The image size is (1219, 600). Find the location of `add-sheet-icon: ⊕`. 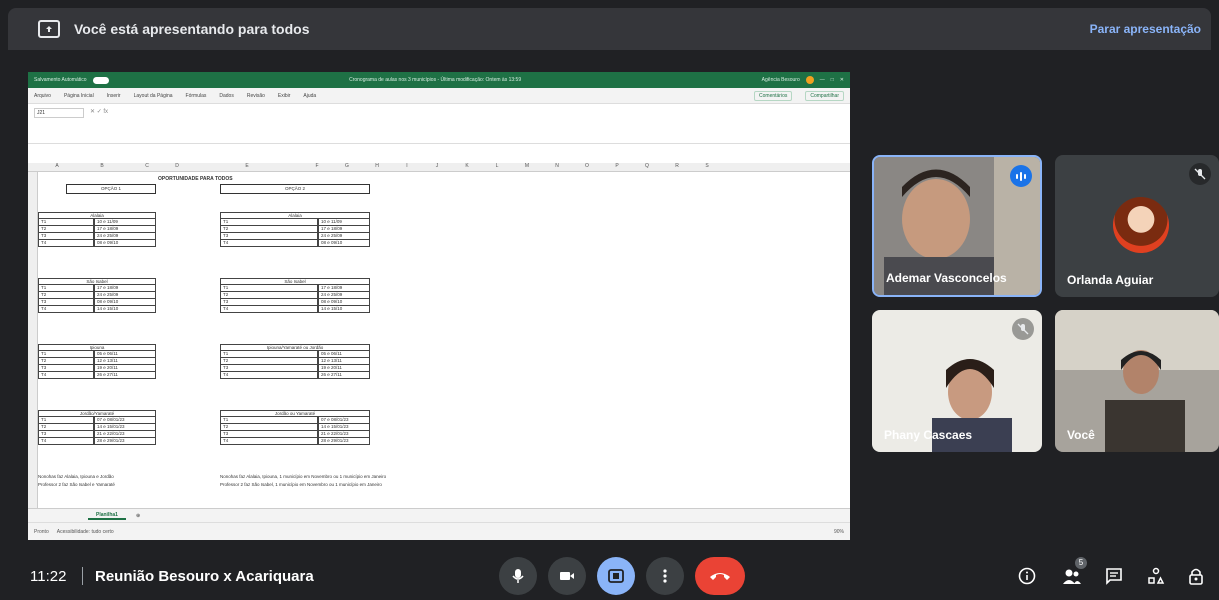

add-sheet-icon: ⊕ is located at coordinates (138, 516).